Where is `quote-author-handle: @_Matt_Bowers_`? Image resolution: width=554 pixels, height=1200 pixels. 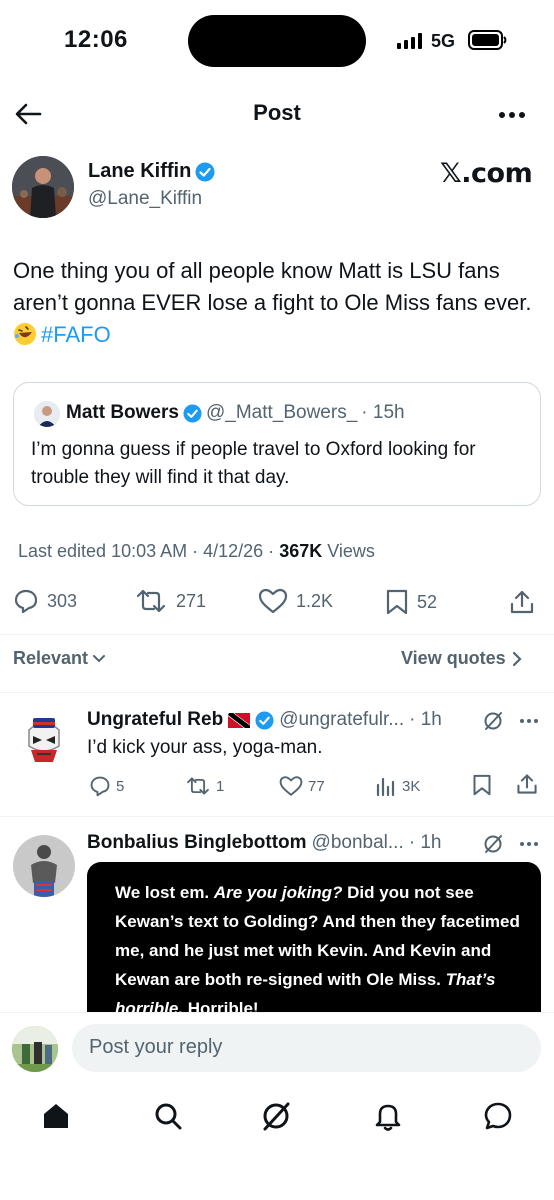
quote-author-handle: @_Matt_Bowers_ is located at coordinates (281, 412).